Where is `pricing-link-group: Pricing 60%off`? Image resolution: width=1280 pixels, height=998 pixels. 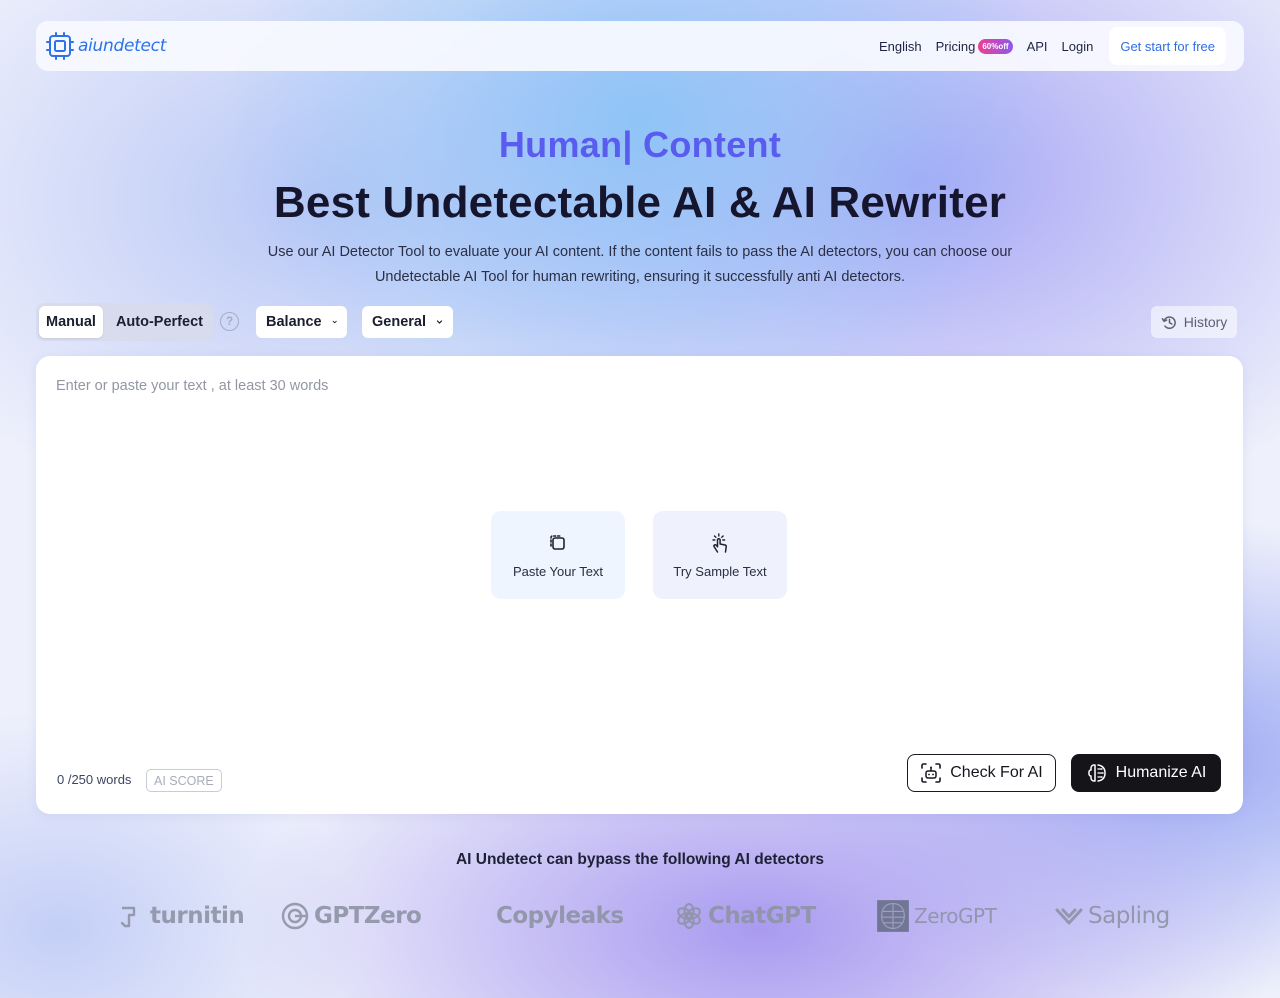
pricing-link-group: Pricing 60%off is located at coordinates (974, 46).